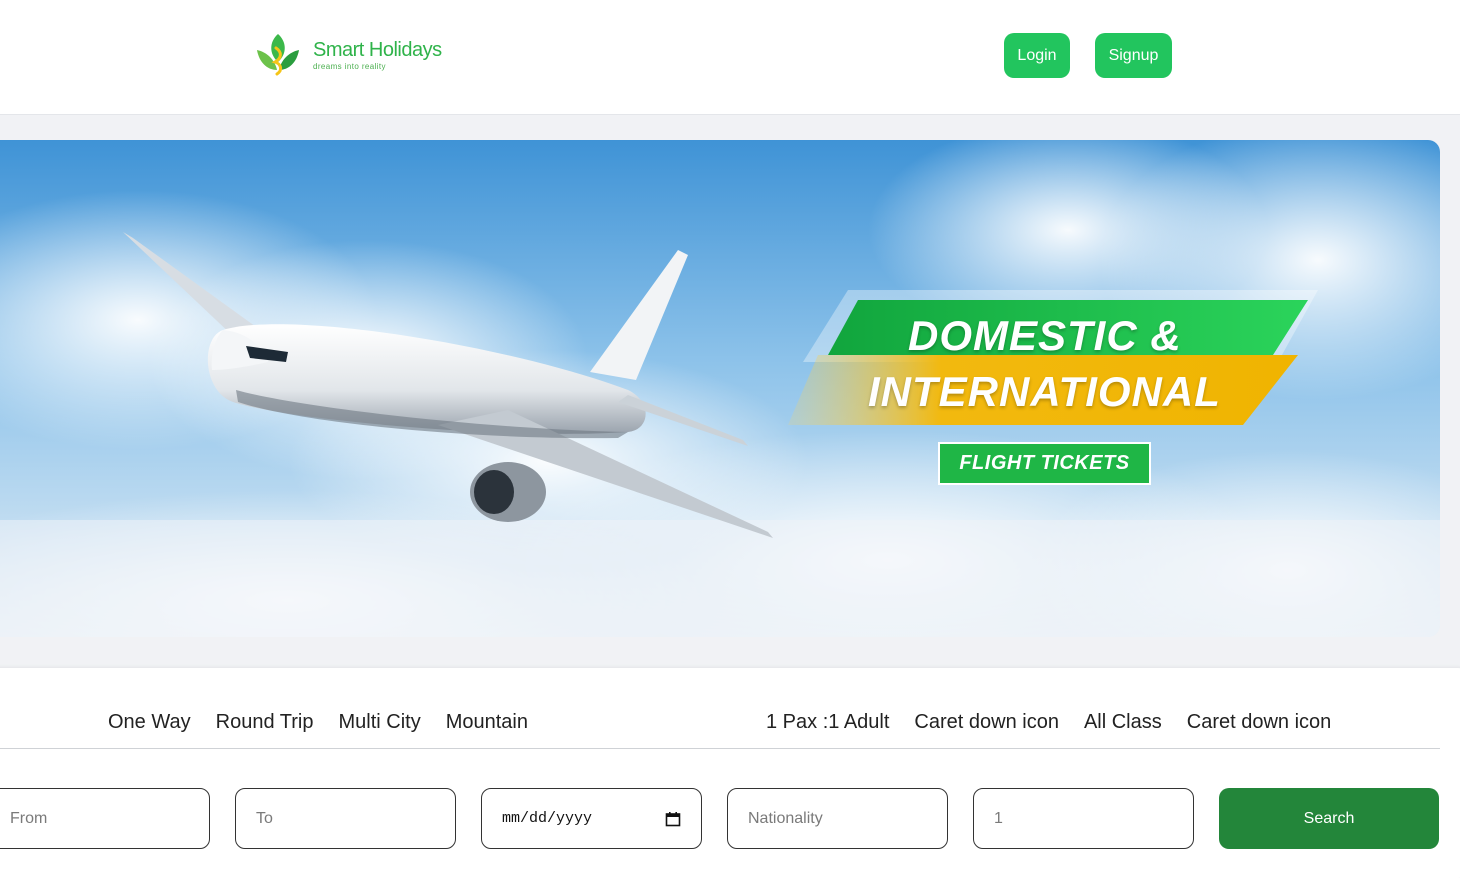  Describe the element at coordinates (377, 50) in the screenshot. I see `logo-name: Smart Holidays` at that location.